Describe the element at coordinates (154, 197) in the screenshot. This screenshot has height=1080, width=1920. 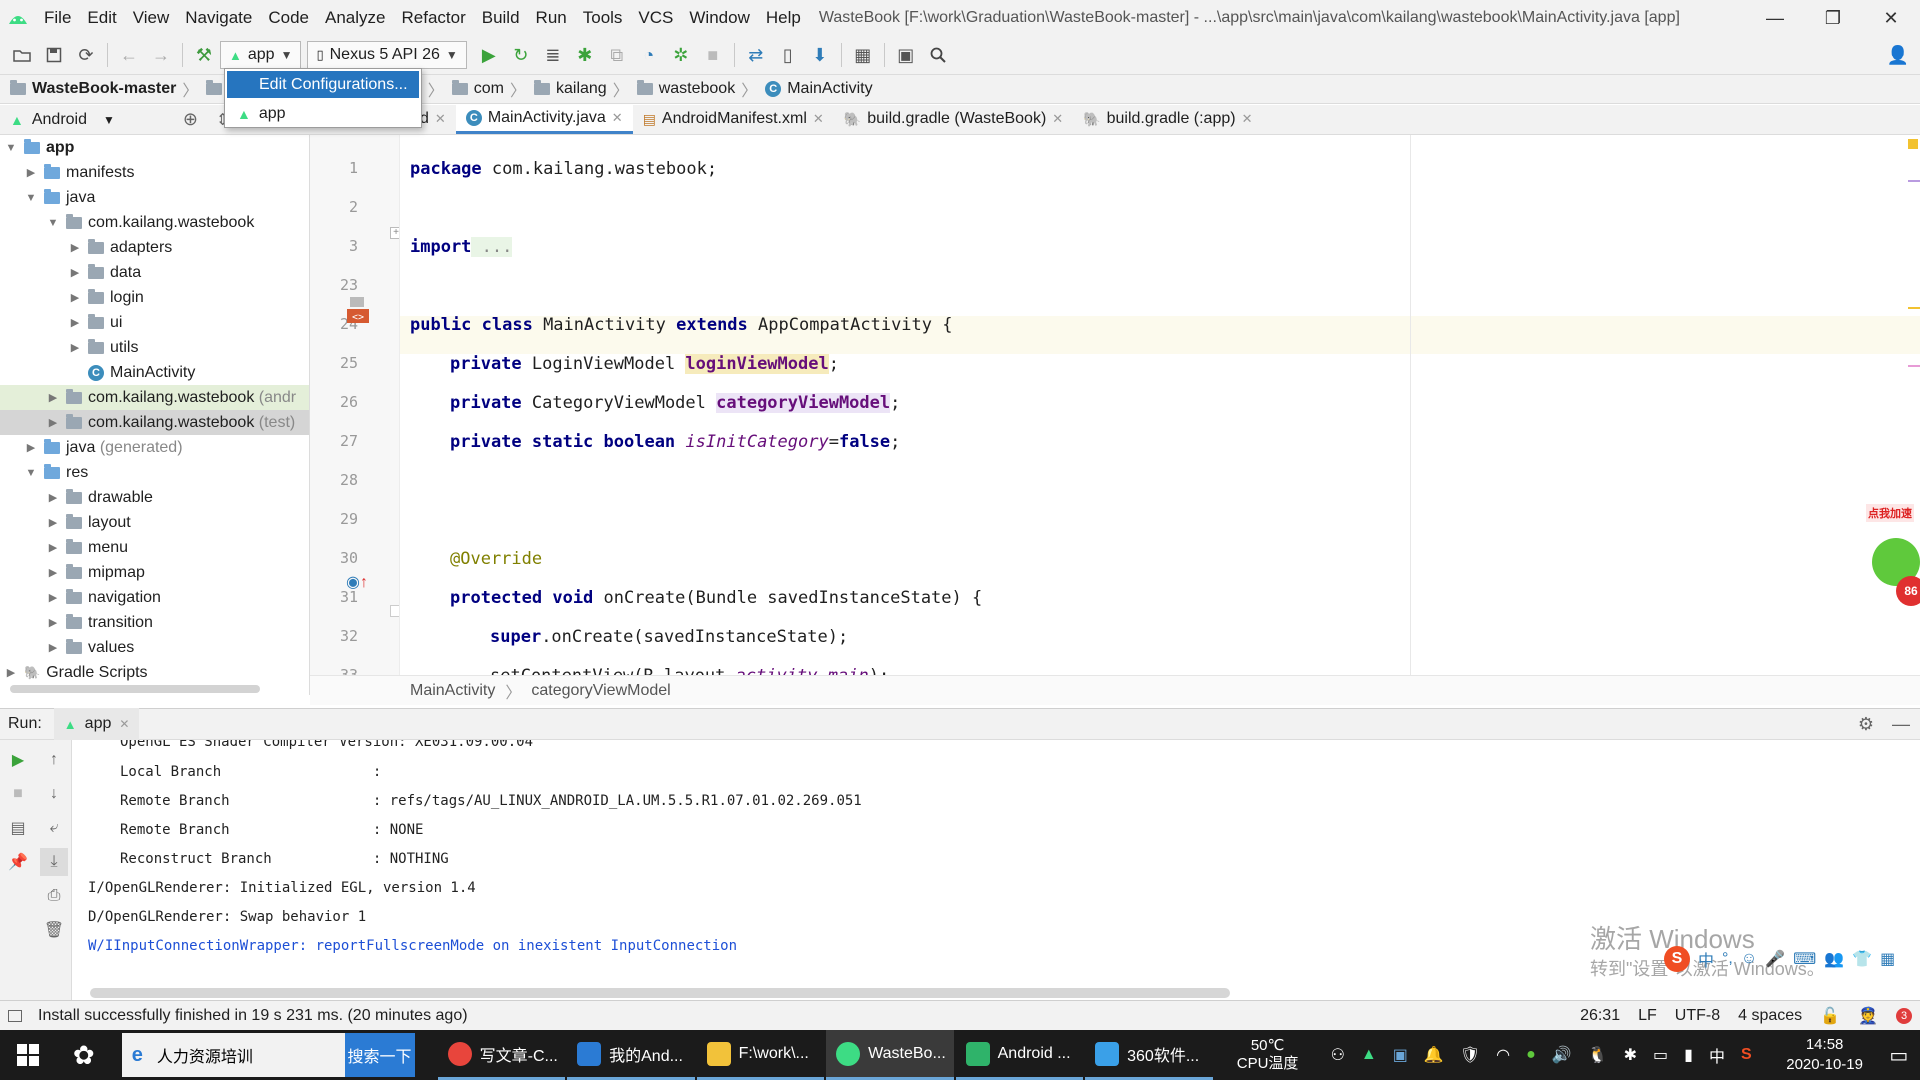
I see `tree-item-java: ▼ java` at that location.